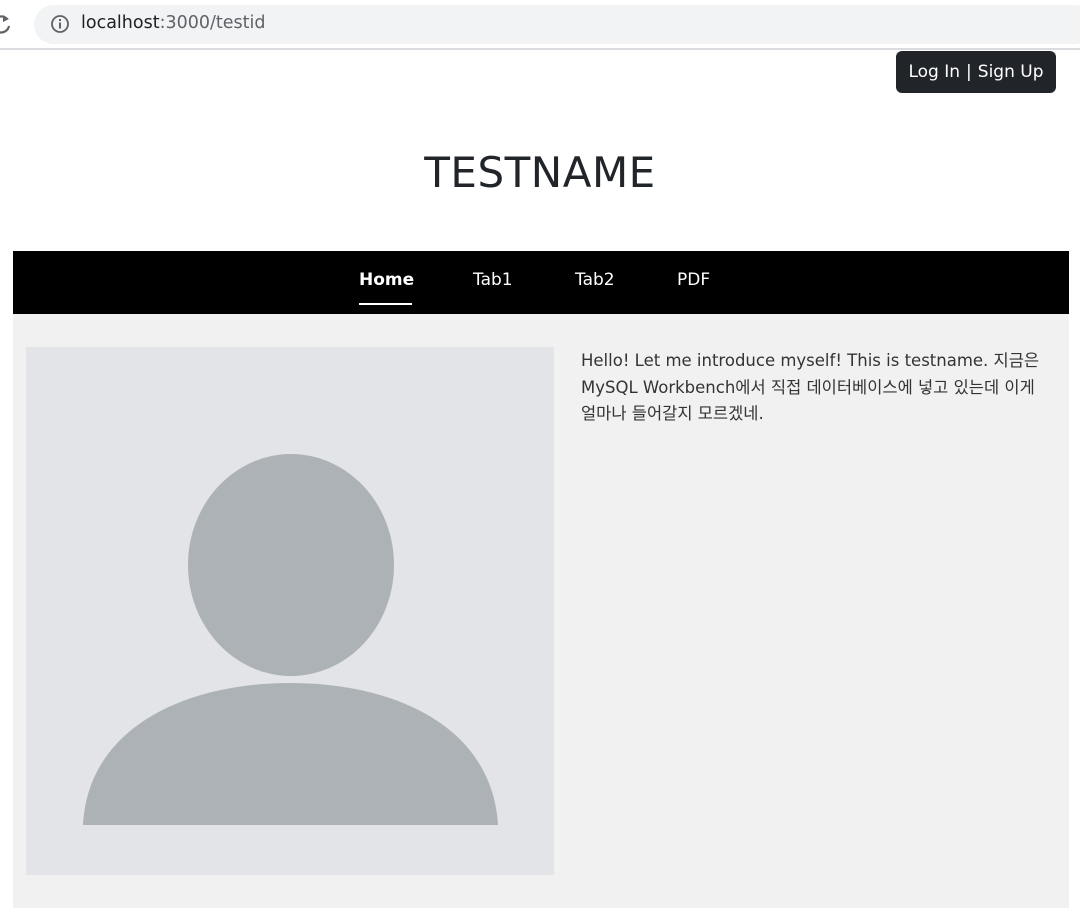 This screenshot has height=914, width=1080. What do you see at coordinates (60, 24) in the screenshot?
I see `info-icon` at bounding box center [60, 24].